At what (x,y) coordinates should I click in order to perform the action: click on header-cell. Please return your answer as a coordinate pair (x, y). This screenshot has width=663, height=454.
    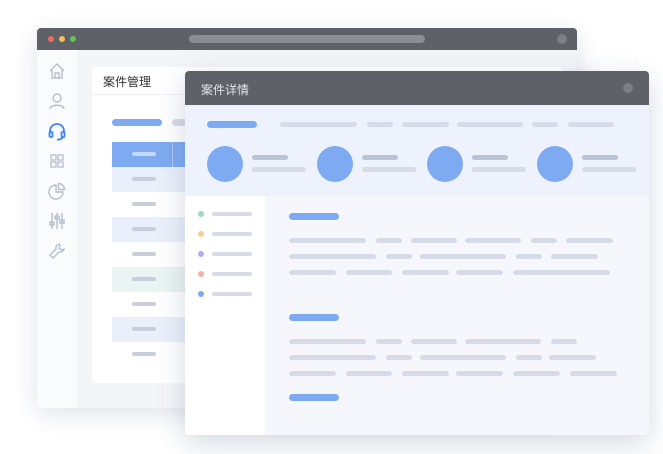
    Looking at the image, I should click on (144, 154).